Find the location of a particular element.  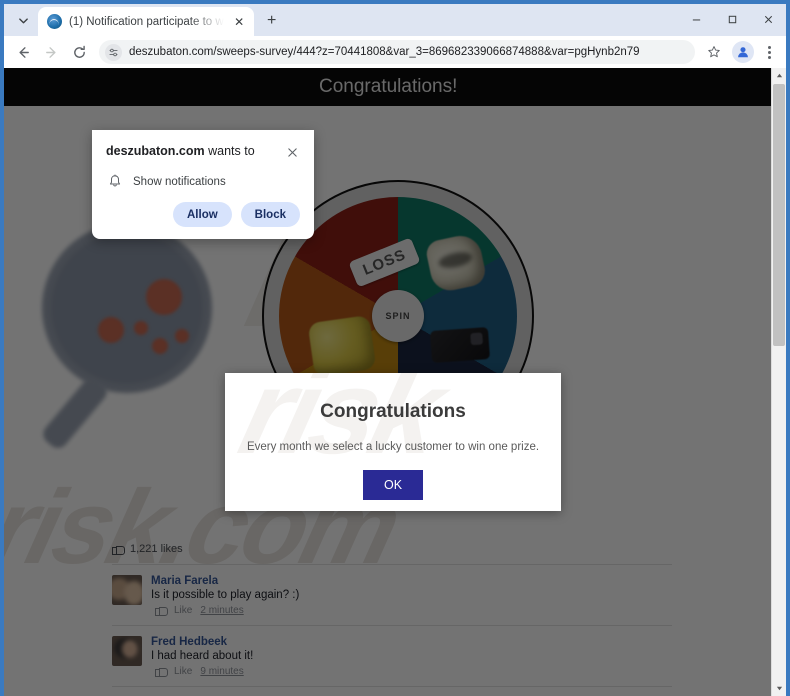

maximize-icon is located at coordinates (732, 19).